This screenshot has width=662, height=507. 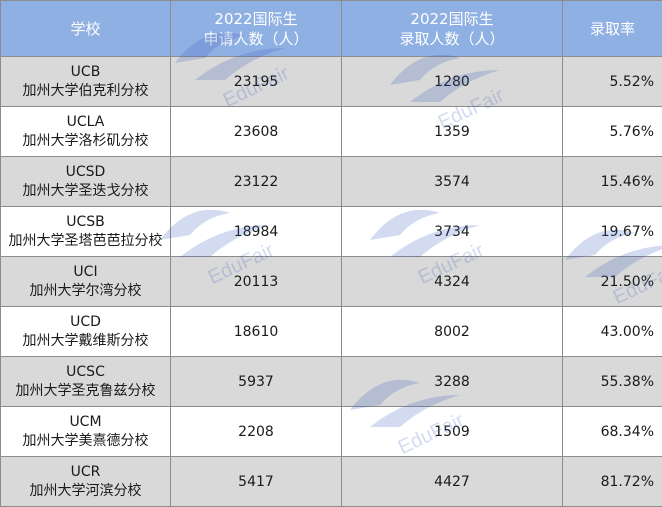 I want to click on school-name: 加州大学尔湾分校, so click(x=85, y=290).